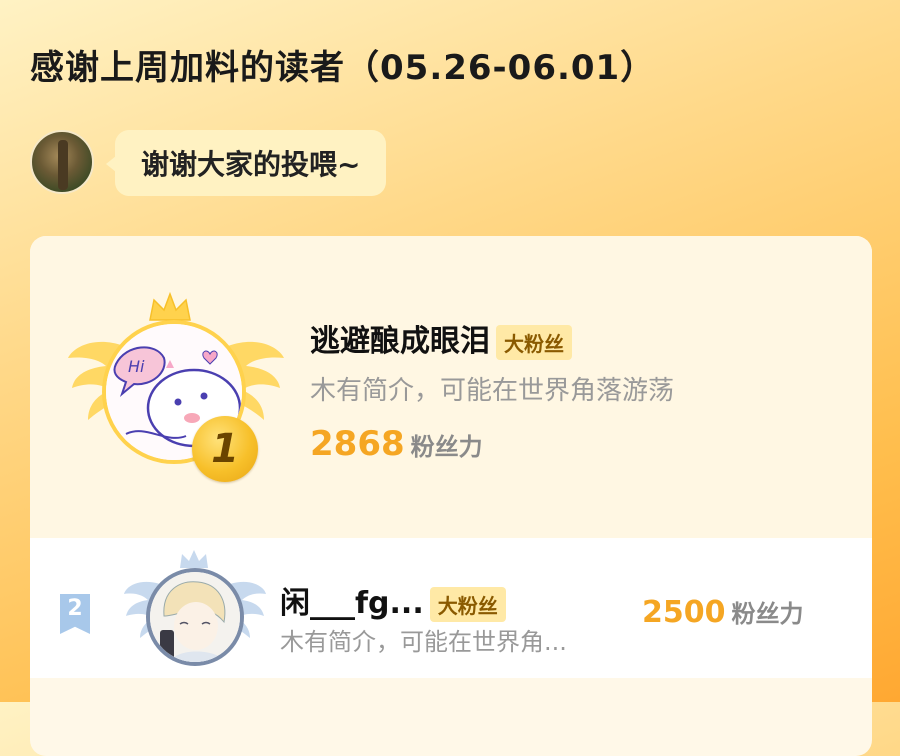 Image resolution: width=900 pixels, height=756 pixels. Describe the element at coordinates (251, 164) in the screenshot. I see `author-message-text: 谢谢大家的投喂~` at that location.